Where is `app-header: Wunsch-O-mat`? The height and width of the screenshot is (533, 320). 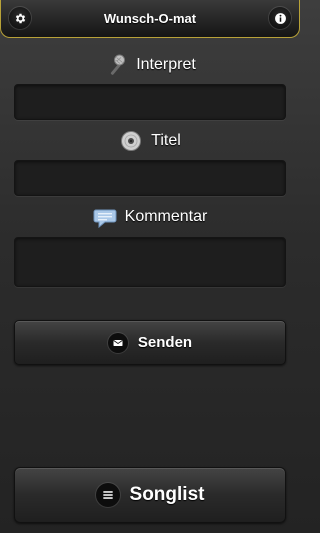
app-header: Wunsch-O-mat is located at coordinates (150, 19).